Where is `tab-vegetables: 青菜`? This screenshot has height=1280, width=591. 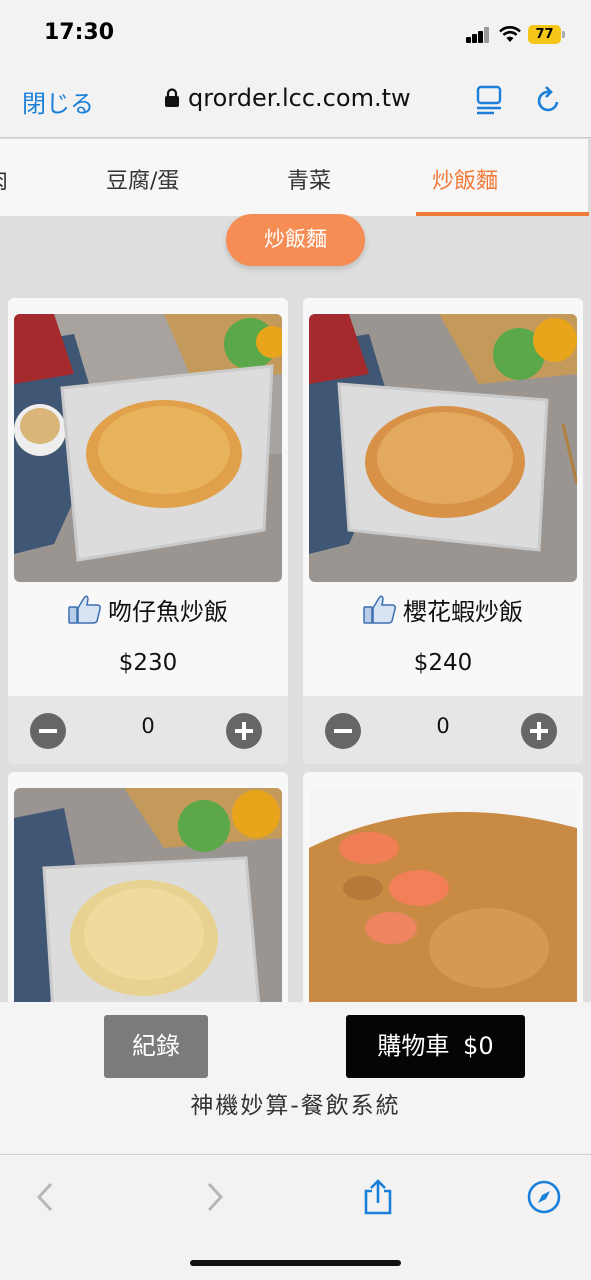 tab-vegetables: 青菜 is located at coordinates (309, 179).